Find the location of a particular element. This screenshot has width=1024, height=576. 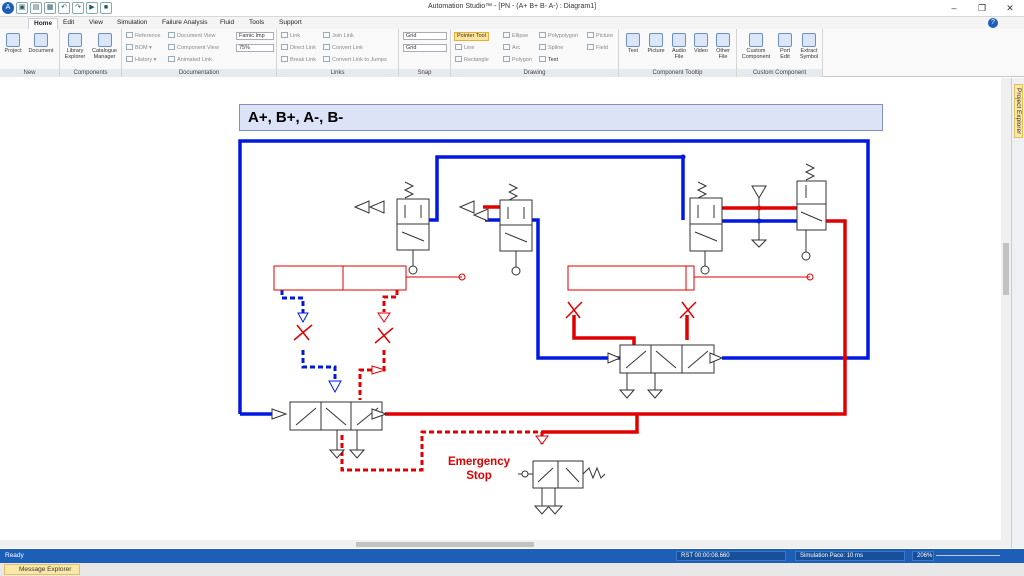

emergency-stop-label: Emergency Stop is located at coordinates (478, 469).